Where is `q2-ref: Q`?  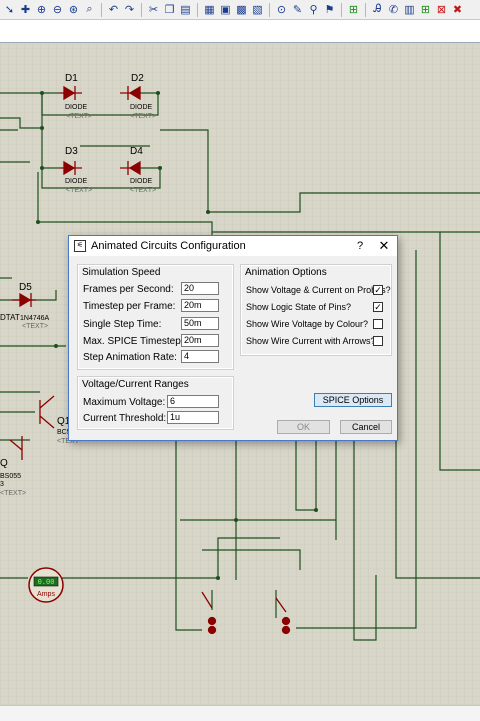 q2-ref: Q is located at coordinates (4, 463).